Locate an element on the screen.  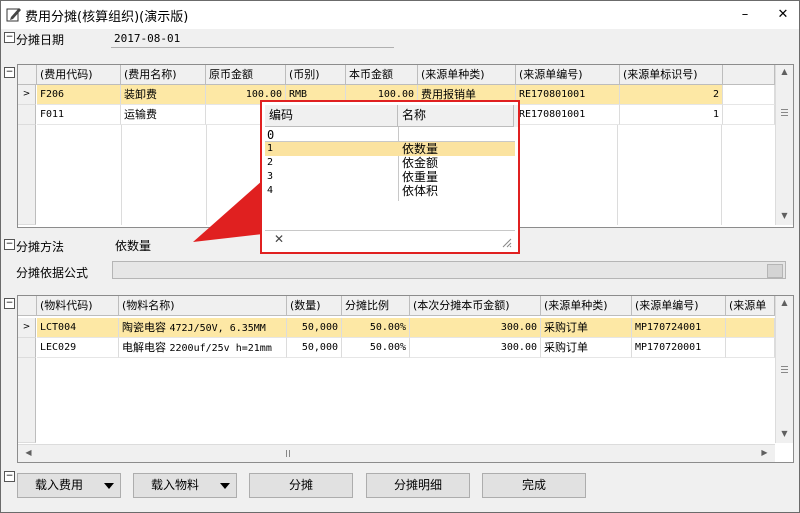
popup-name: 依体积 is located at coordinates (420, 191).